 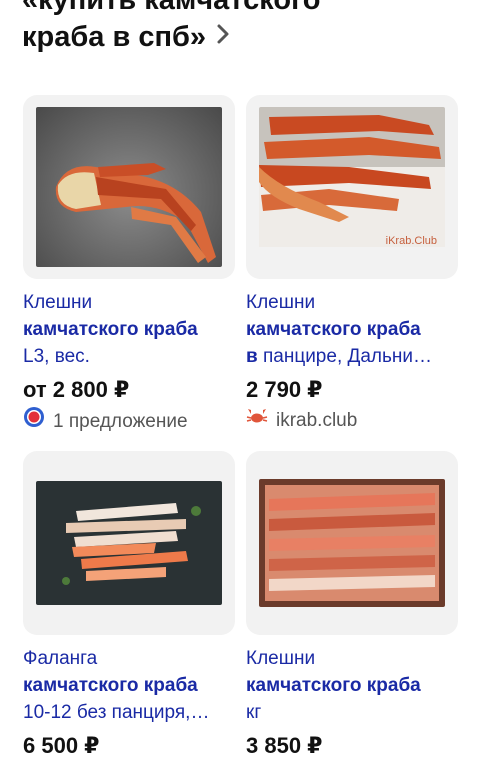 I want to click on crab-icon, so click(x=257, y=420).